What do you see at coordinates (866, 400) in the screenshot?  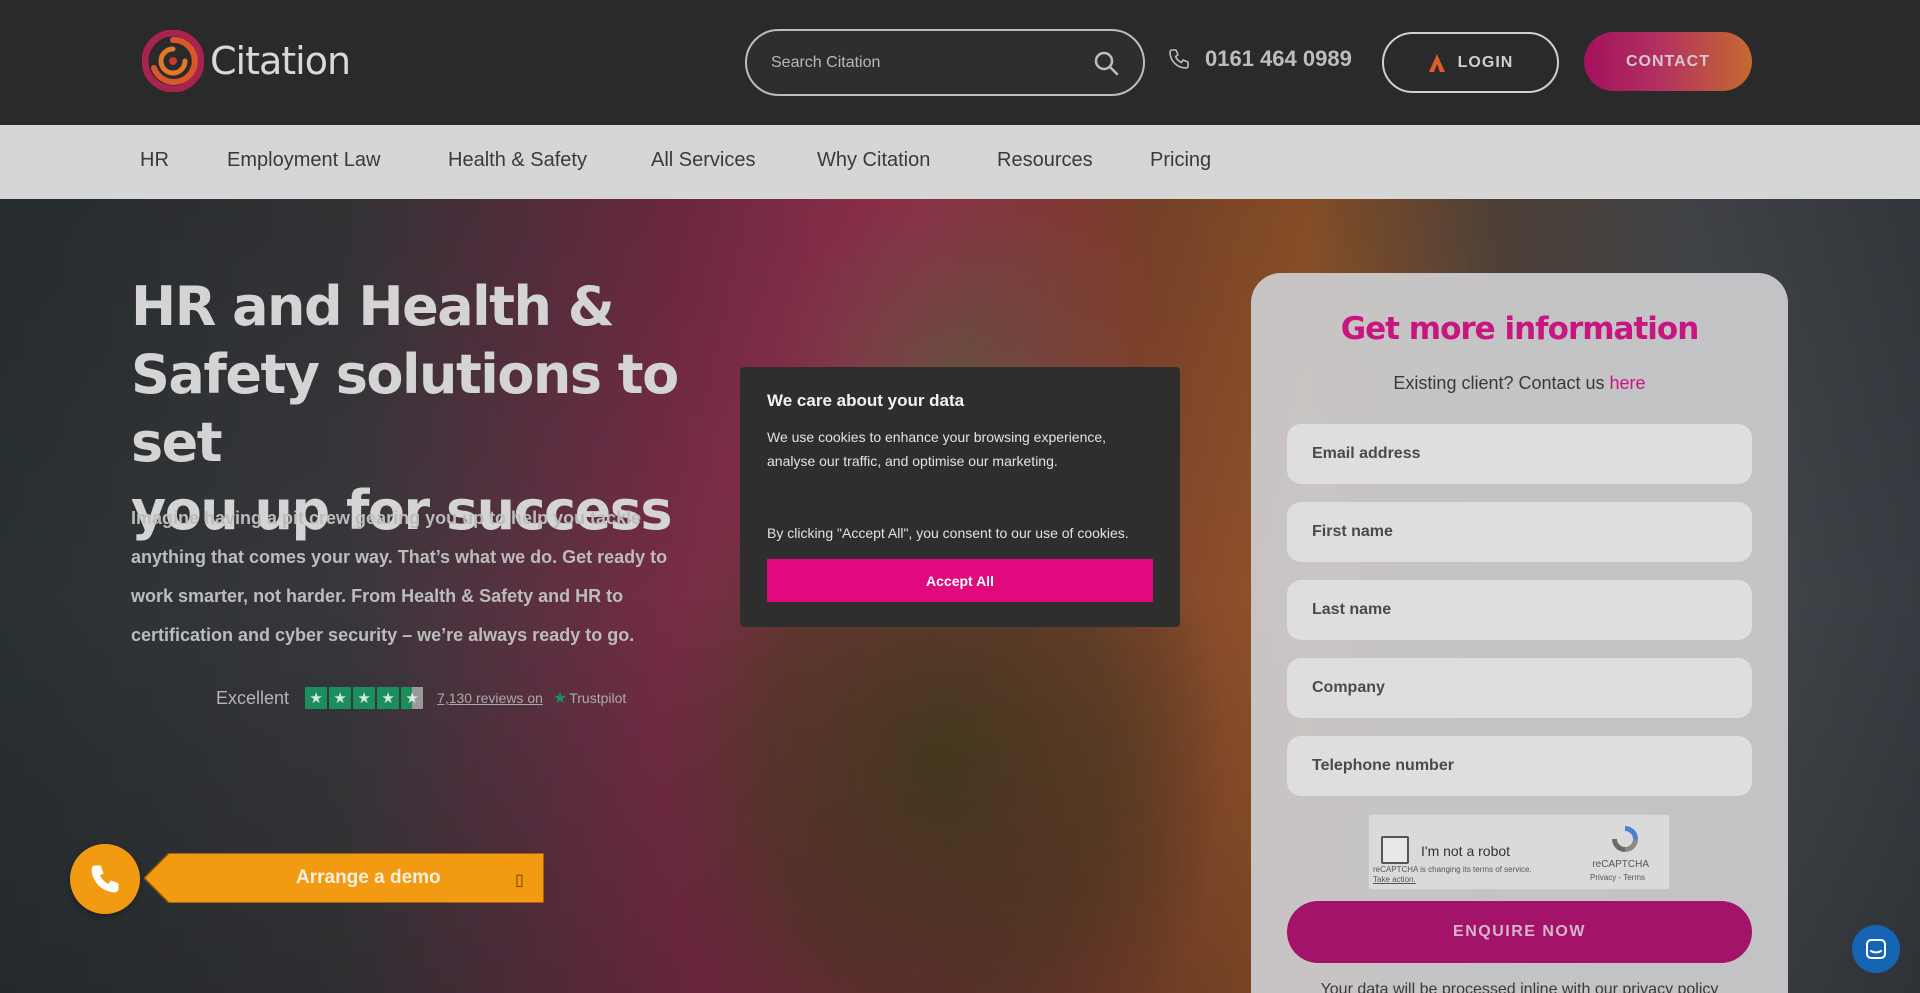 I see `cookie-title: We care about your data` at bounding box center [866, 400].